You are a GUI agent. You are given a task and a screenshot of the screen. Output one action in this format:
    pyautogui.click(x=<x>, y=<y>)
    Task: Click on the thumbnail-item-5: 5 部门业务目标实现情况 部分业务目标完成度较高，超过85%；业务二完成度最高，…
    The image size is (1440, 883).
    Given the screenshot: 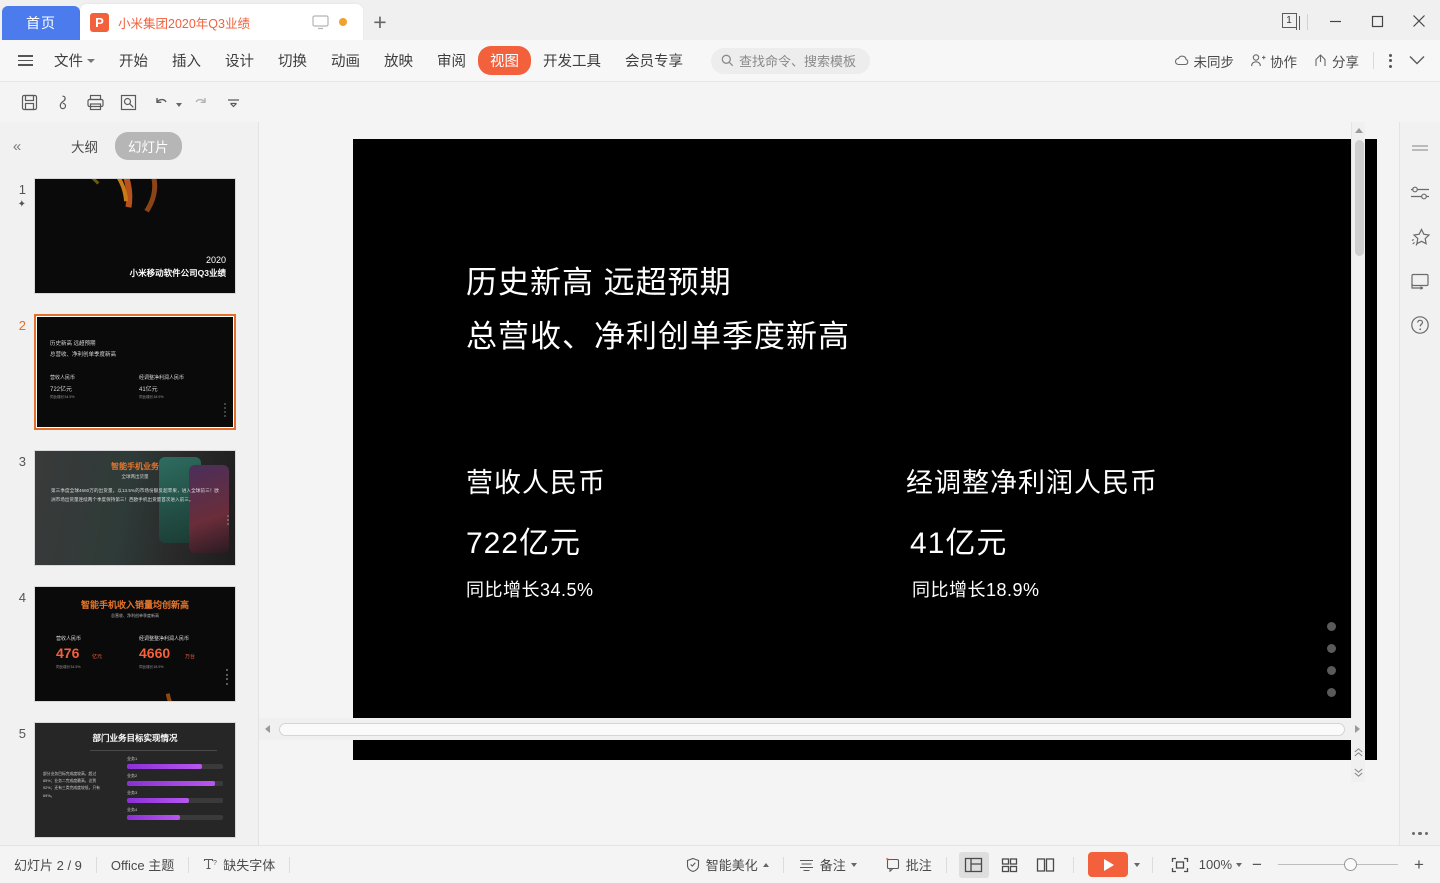 What is the action you would take?
    pyautogui.click(x=129, y=779)
    